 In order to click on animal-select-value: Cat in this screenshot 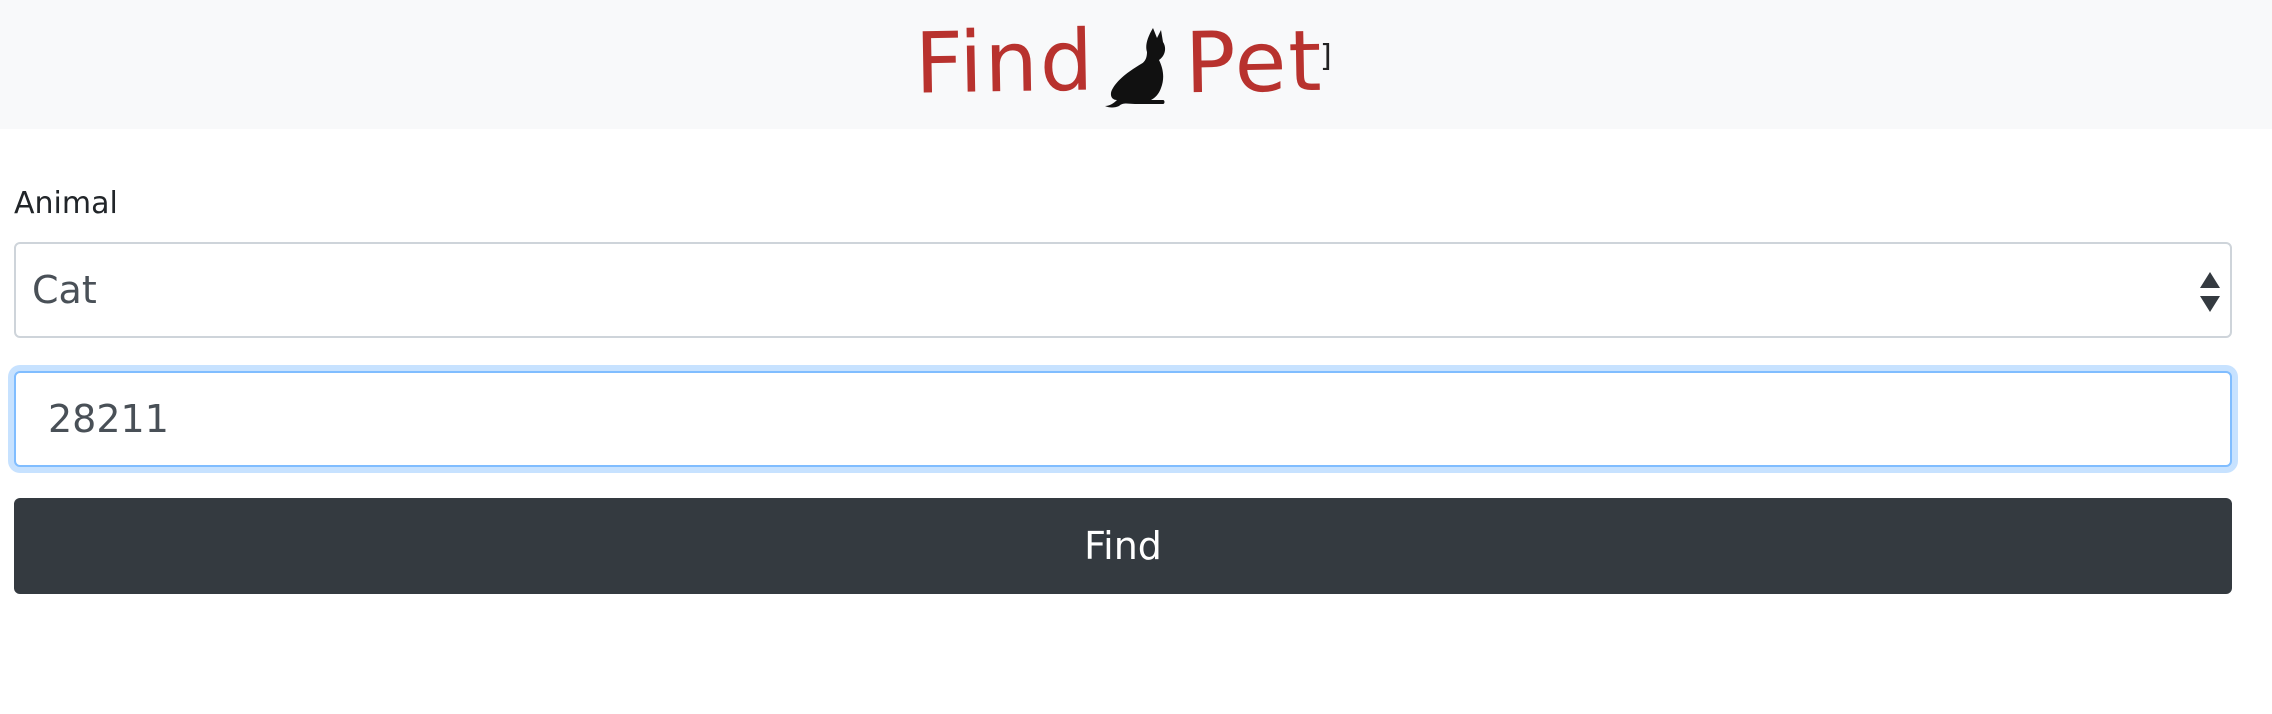, I will do `click(64, 290)`.